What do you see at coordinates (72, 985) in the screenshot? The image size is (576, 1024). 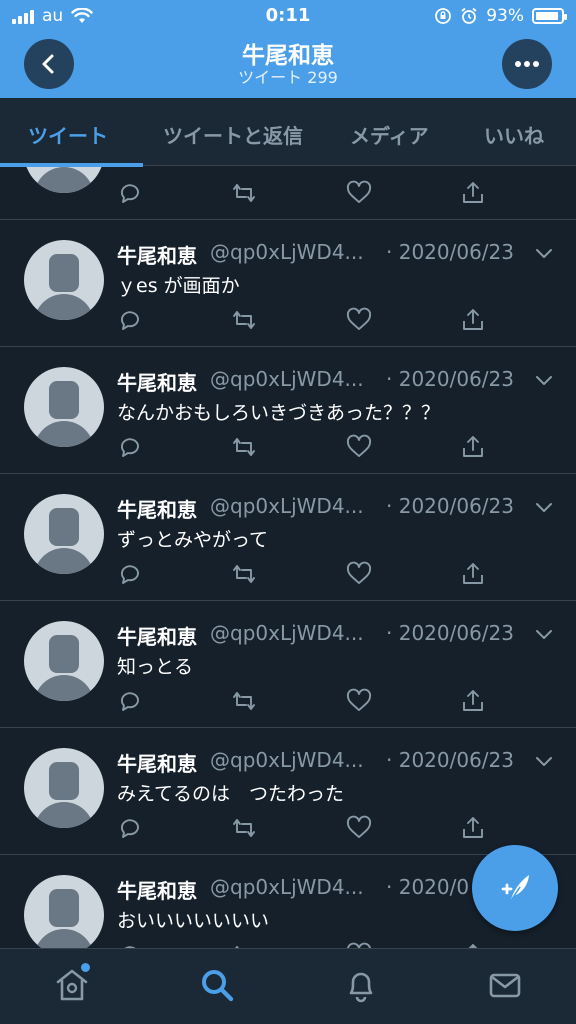 I see `home-icon` at bounding box center [72, 985].